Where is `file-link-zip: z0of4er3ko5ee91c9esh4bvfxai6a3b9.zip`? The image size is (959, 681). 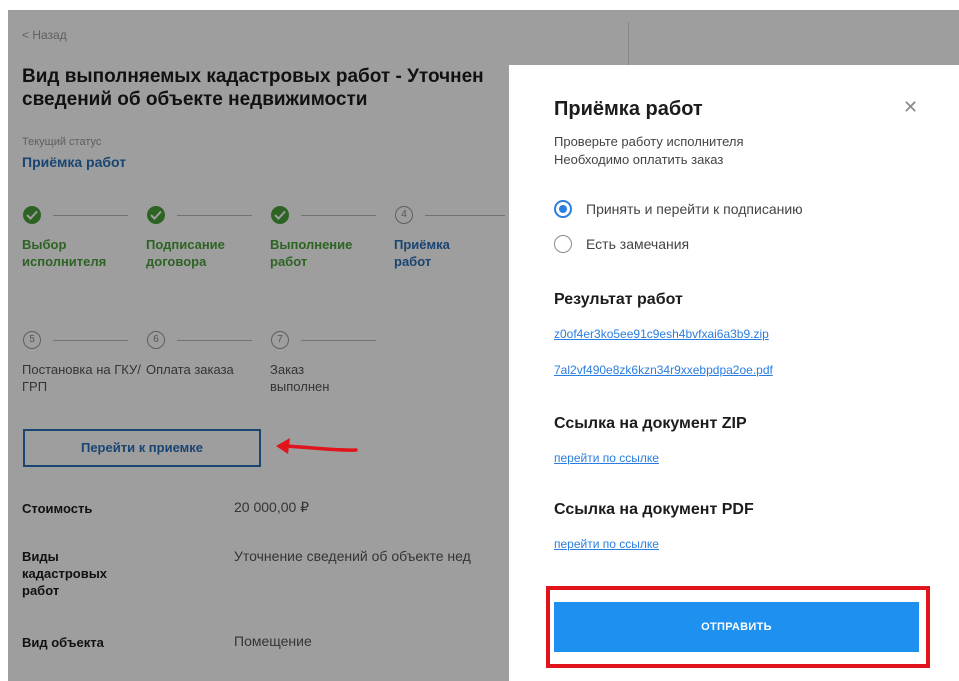
file-link-zip: z0of4er3ko5ee91c9esh4bvfxai6a3b9.zip is located at coordinates (661, 334).